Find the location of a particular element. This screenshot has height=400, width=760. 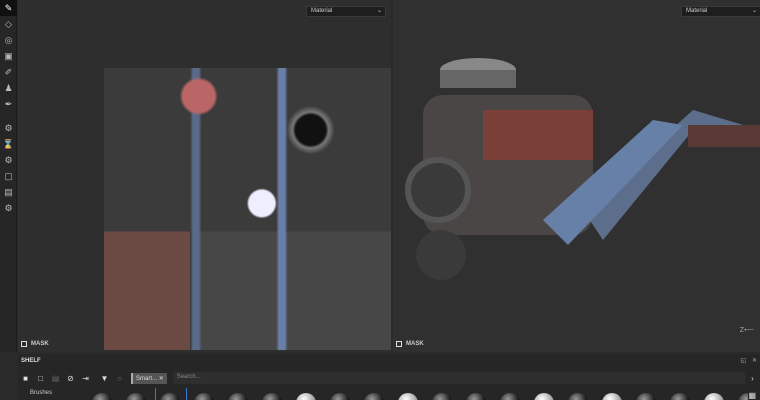

undock-icon: ◱ is located at coordinates (743, 360).